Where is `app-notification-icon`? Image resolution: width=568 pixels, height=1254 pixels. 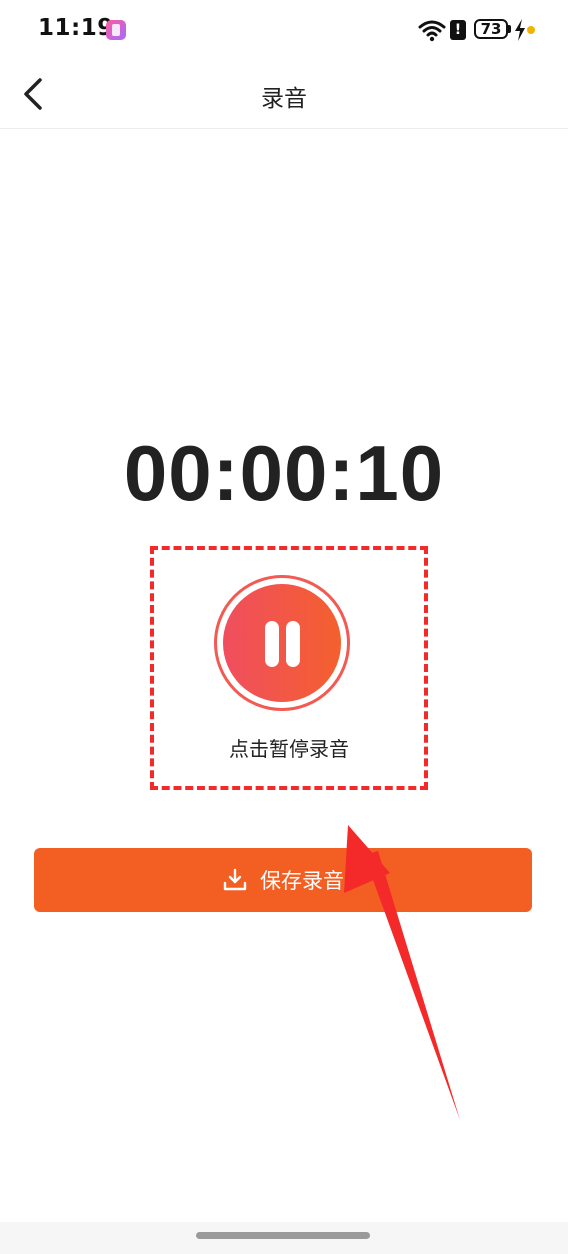
app-notification-icon is located at coordinates (116, 30).